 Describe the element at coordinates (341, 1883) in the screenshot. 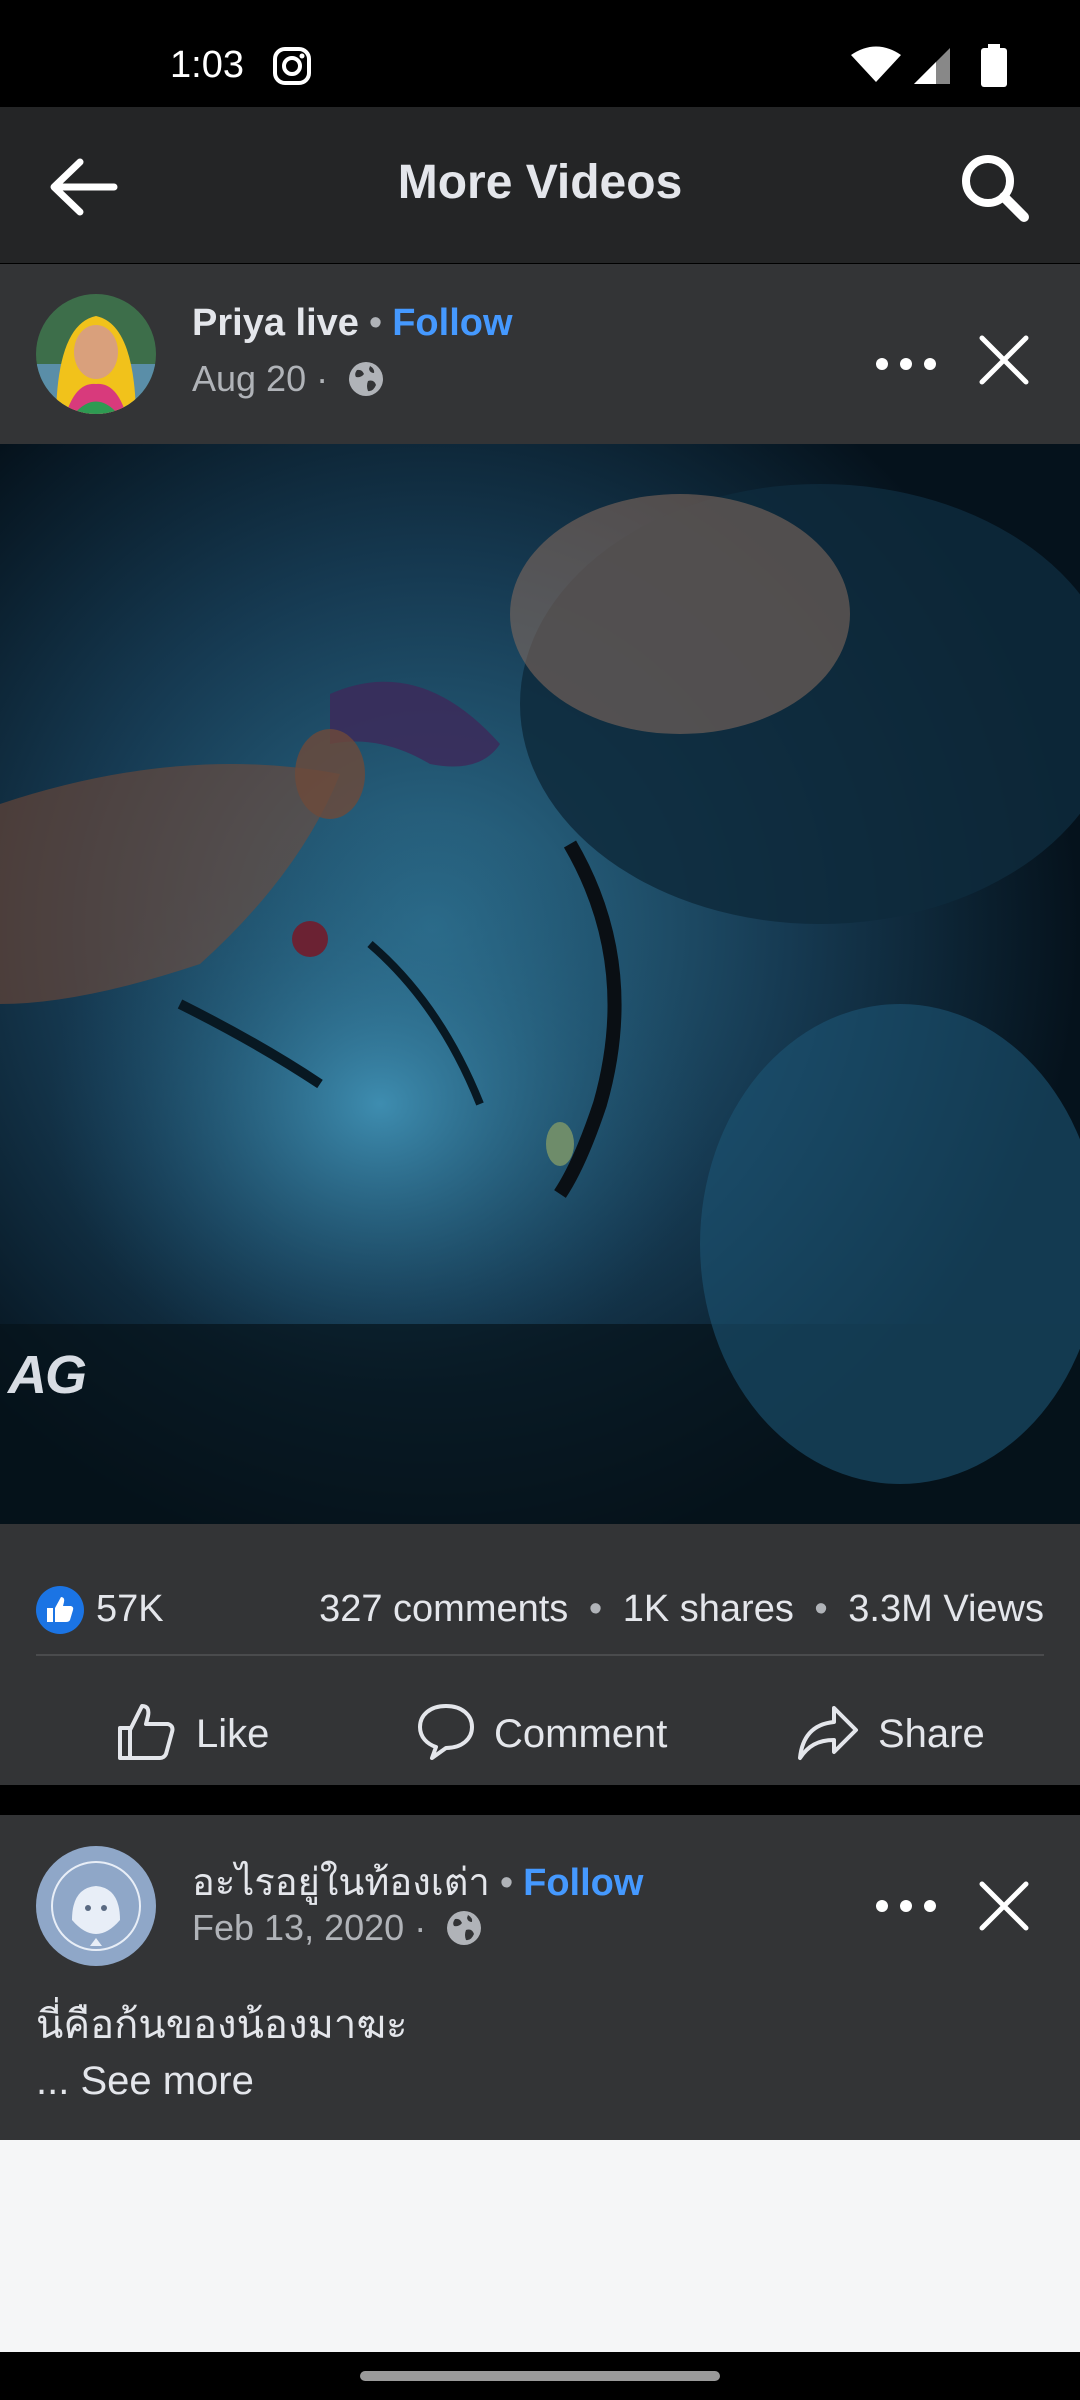

I see `author-name: อะไรอยู่ในท้องเต่า` at that location.